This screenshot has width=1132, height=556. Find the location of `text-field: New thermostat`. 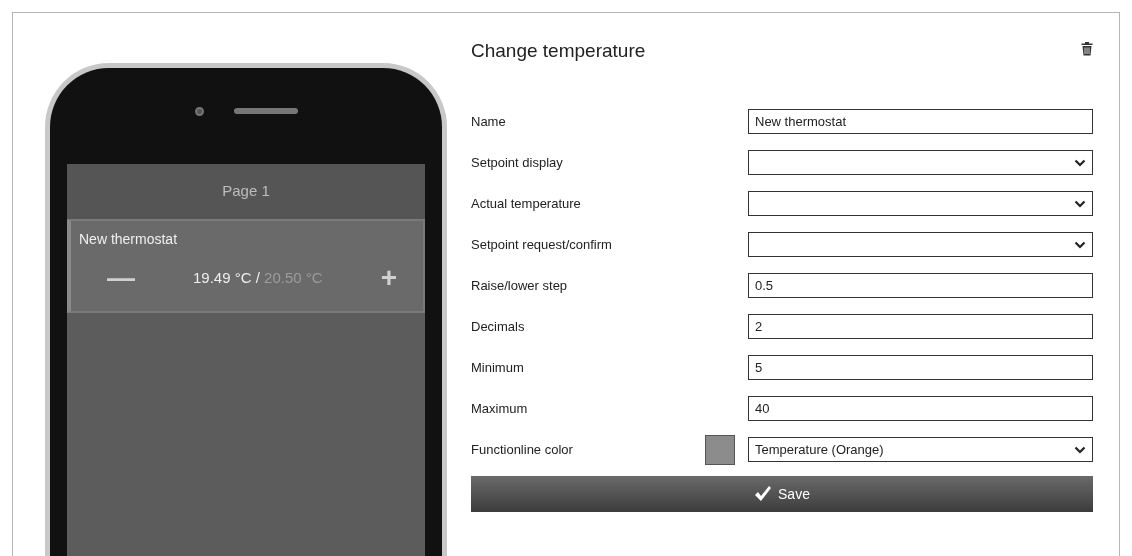

text-field: New thermostat is located at coordinates (920, 121).